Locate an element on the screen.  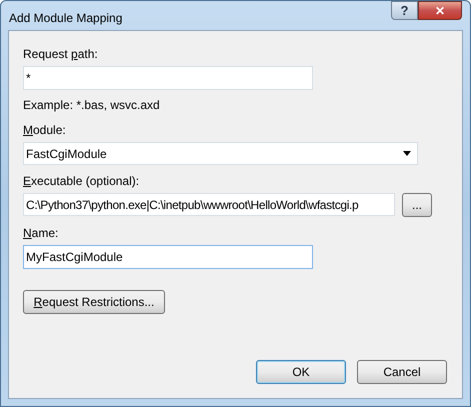
help-button: ? is located at coordinates (404, 10).